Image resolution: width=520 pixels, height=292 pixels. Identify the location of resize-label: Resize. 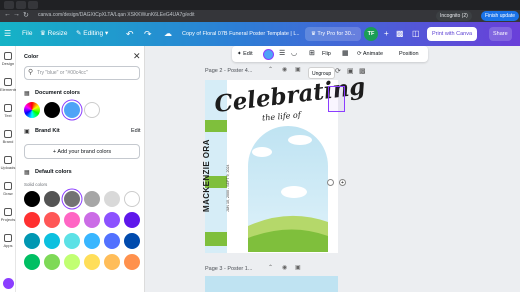
(57, 33).